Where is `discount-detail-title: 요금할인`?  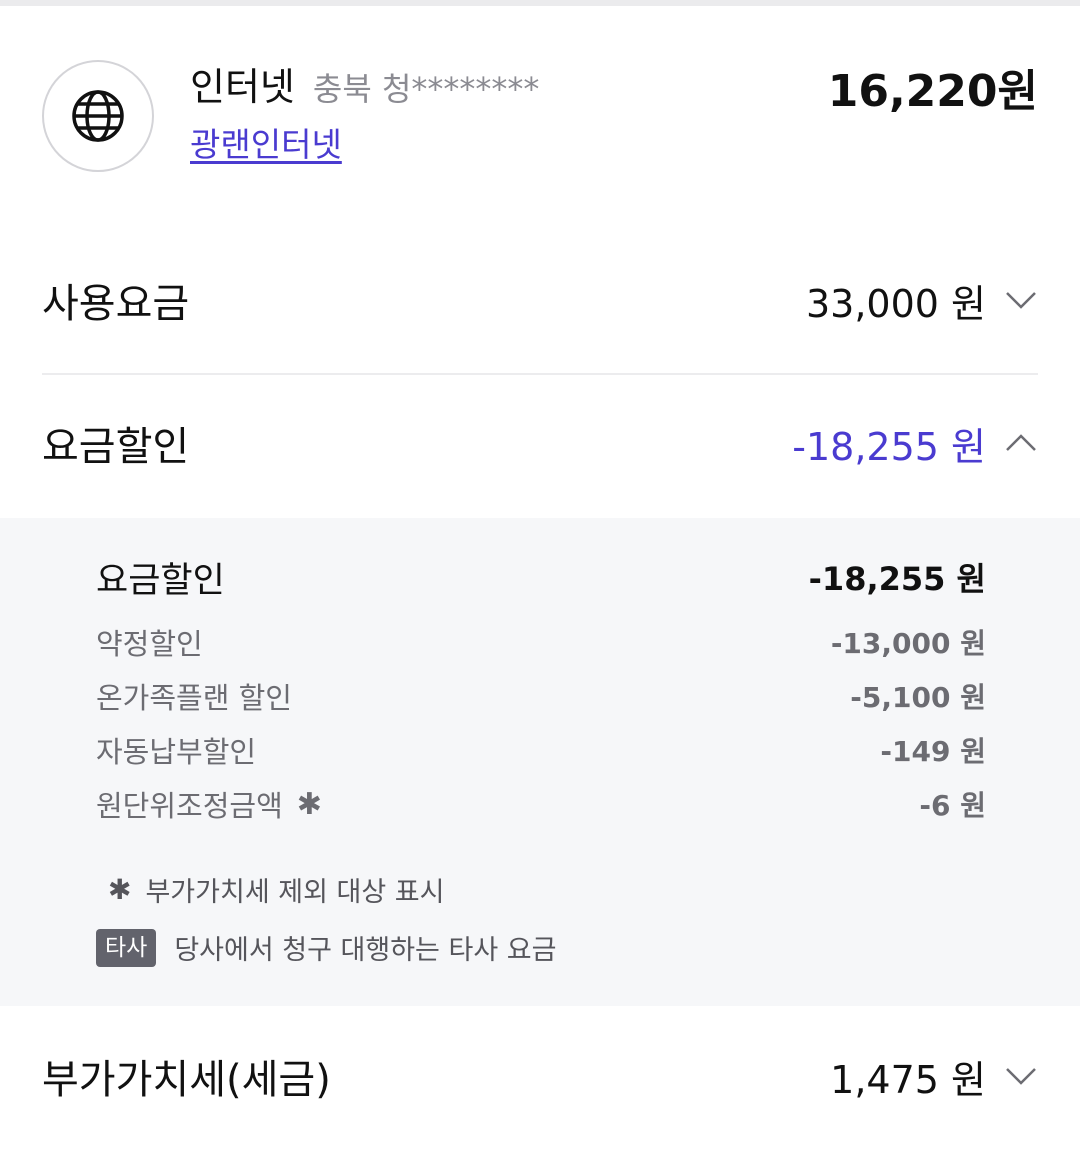
discount-detail-title: 요금할인 is located at coordinates (160, 580).